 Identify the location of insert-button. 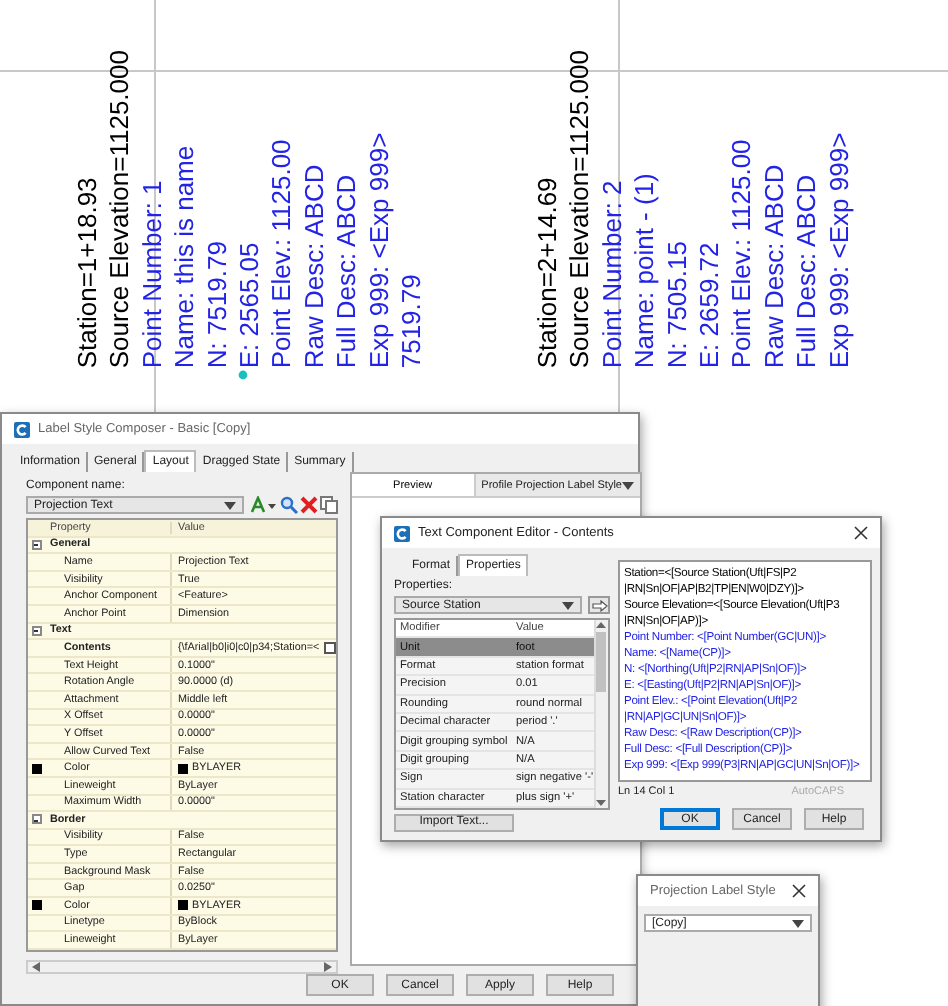
(599, 605).